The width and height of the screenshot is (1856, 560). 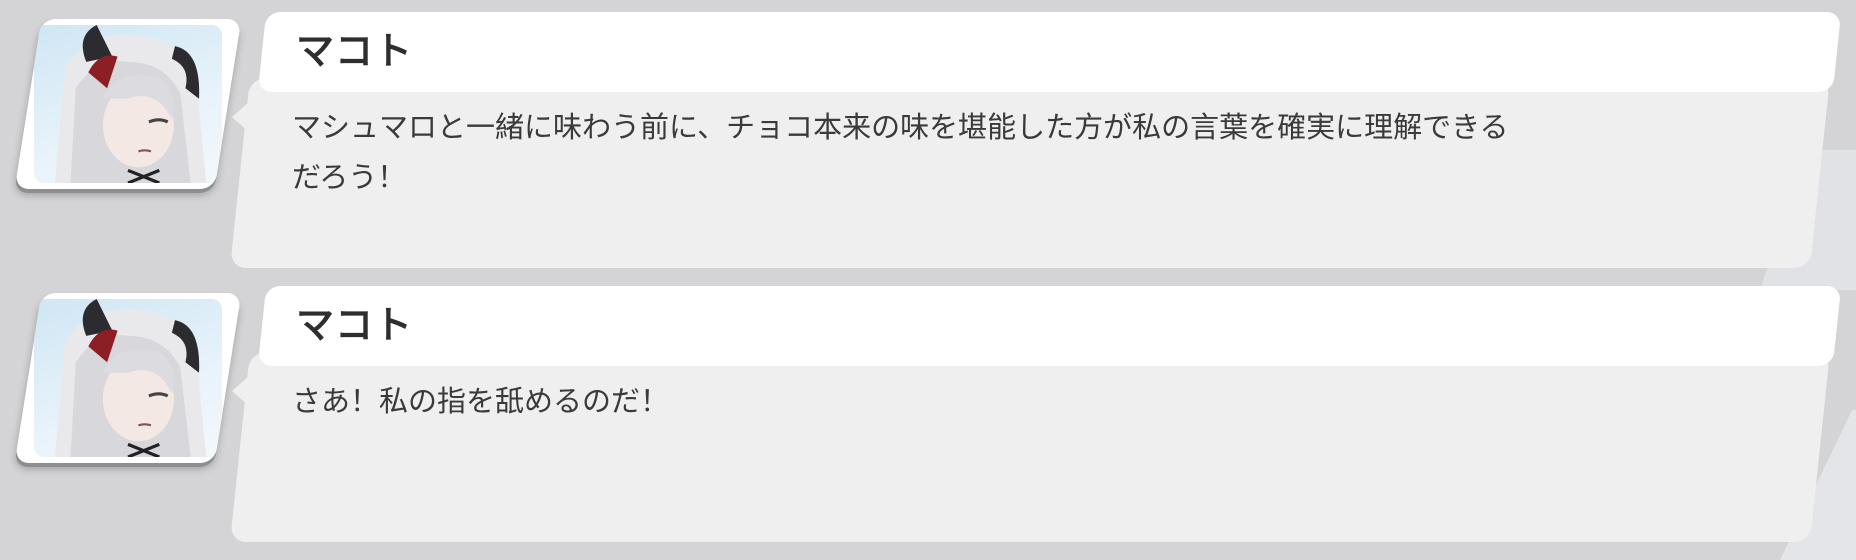 I want to click on message-text: さあ！私の指を舐めるのだ！, so click(x=481, y=401).